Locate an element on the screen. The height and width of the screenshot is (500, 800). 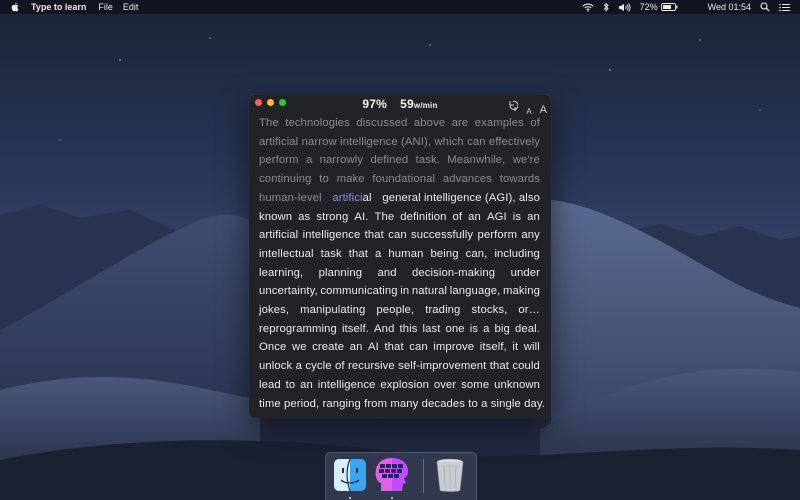
passage-word: being is located at coordinates (444, 253).